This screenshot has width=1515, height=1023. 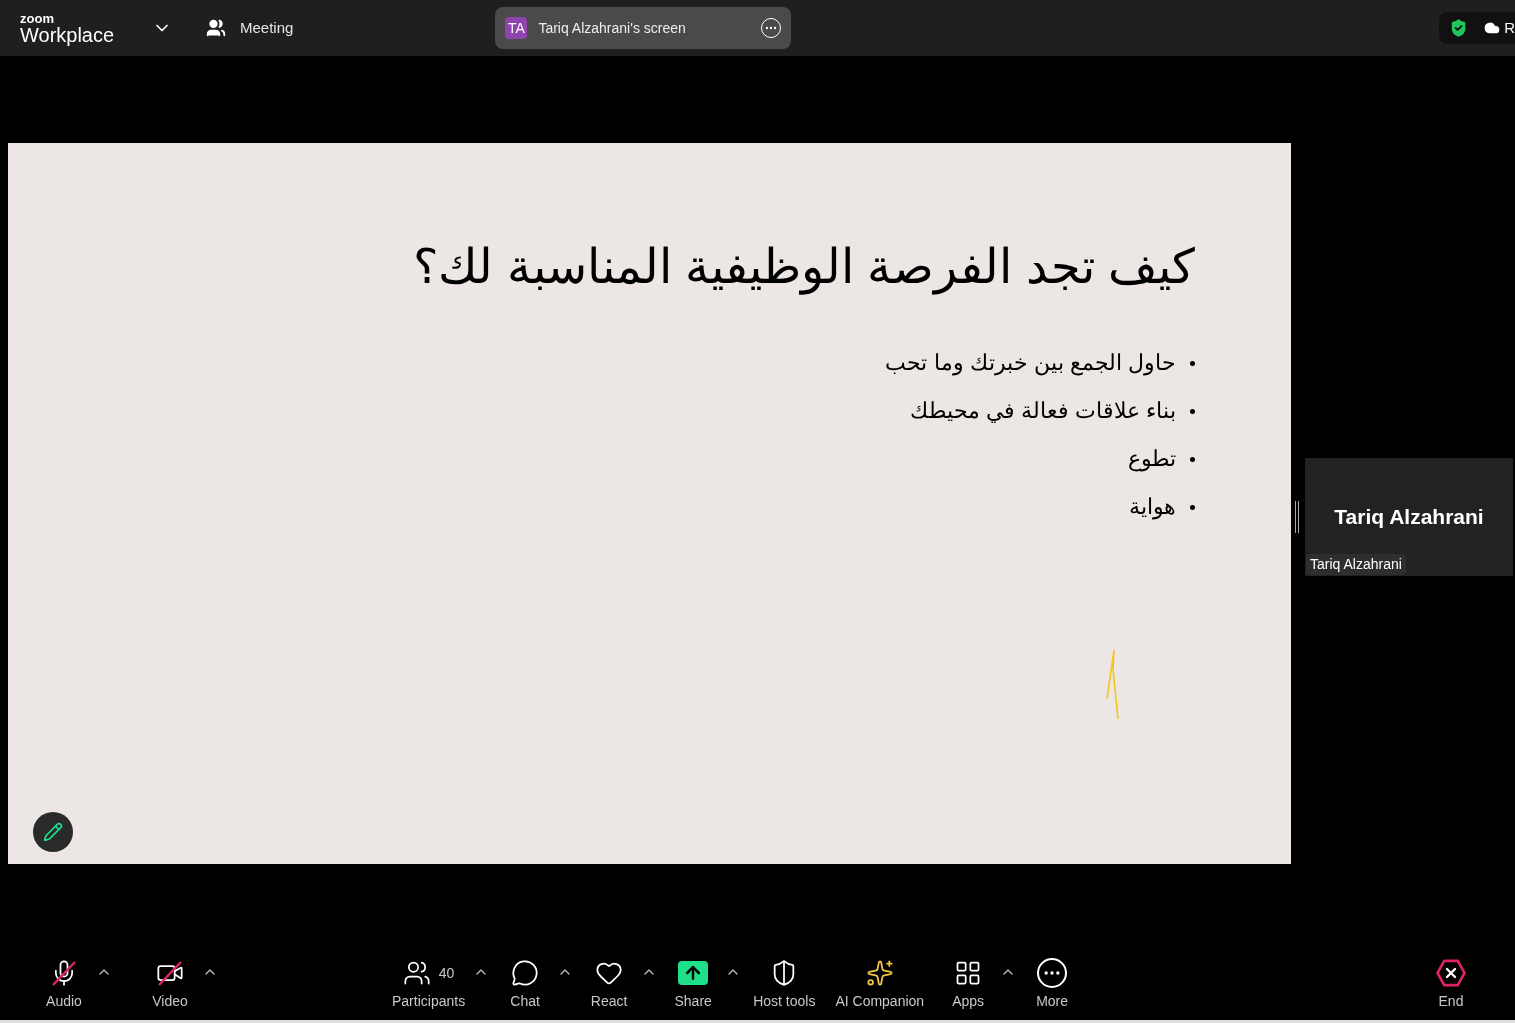 I want to click on chat-icon, so click(x=525, y=973).